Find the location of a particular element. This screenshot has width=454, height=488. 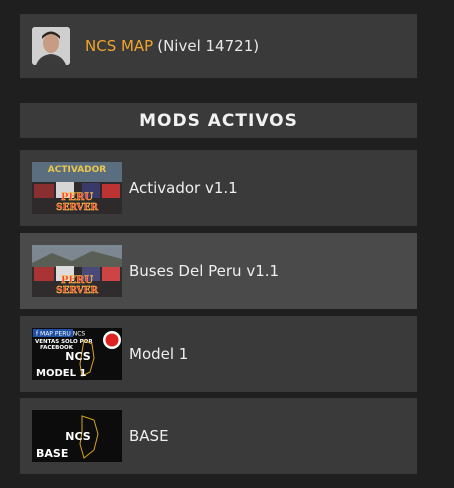

mod-item-buses-del-peru: PERU SERVER Buses Del Peru v1.1 is located at coordinates (218, 271).